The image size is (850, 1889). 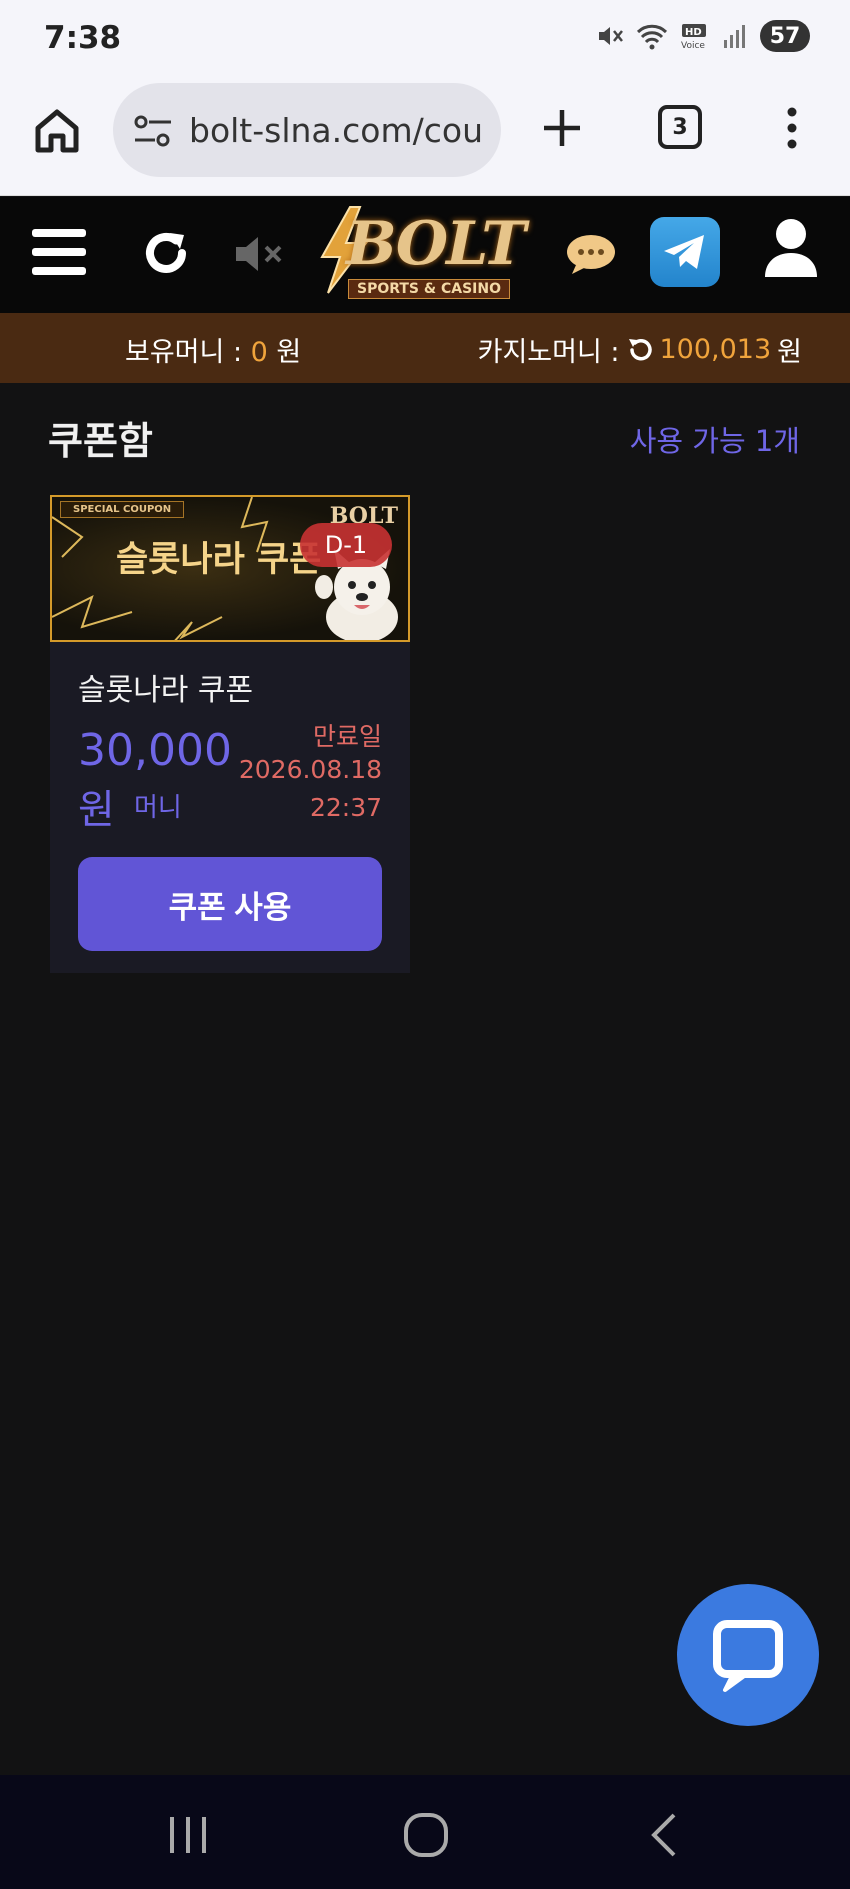 What do you see at coordinates (230, 904) in the screenshot?
I see `use-coupon-button: 쿠폰 사용` at bounding box center [230, 904].